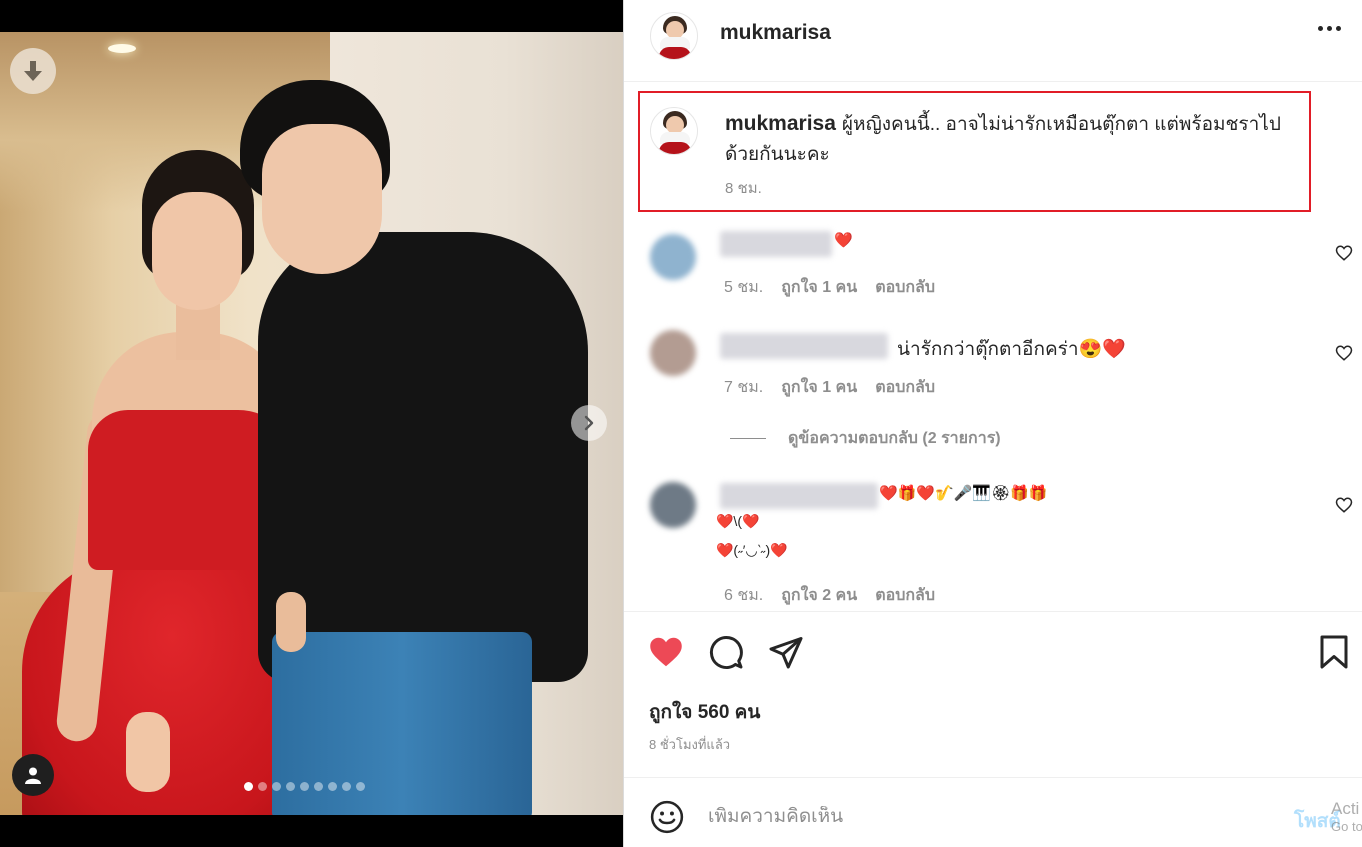  What do you see at coordinates (738, 521) in the screenshot?
I see `comment-text-line: ❤️\(❤️` at bounding box center [738, 521].